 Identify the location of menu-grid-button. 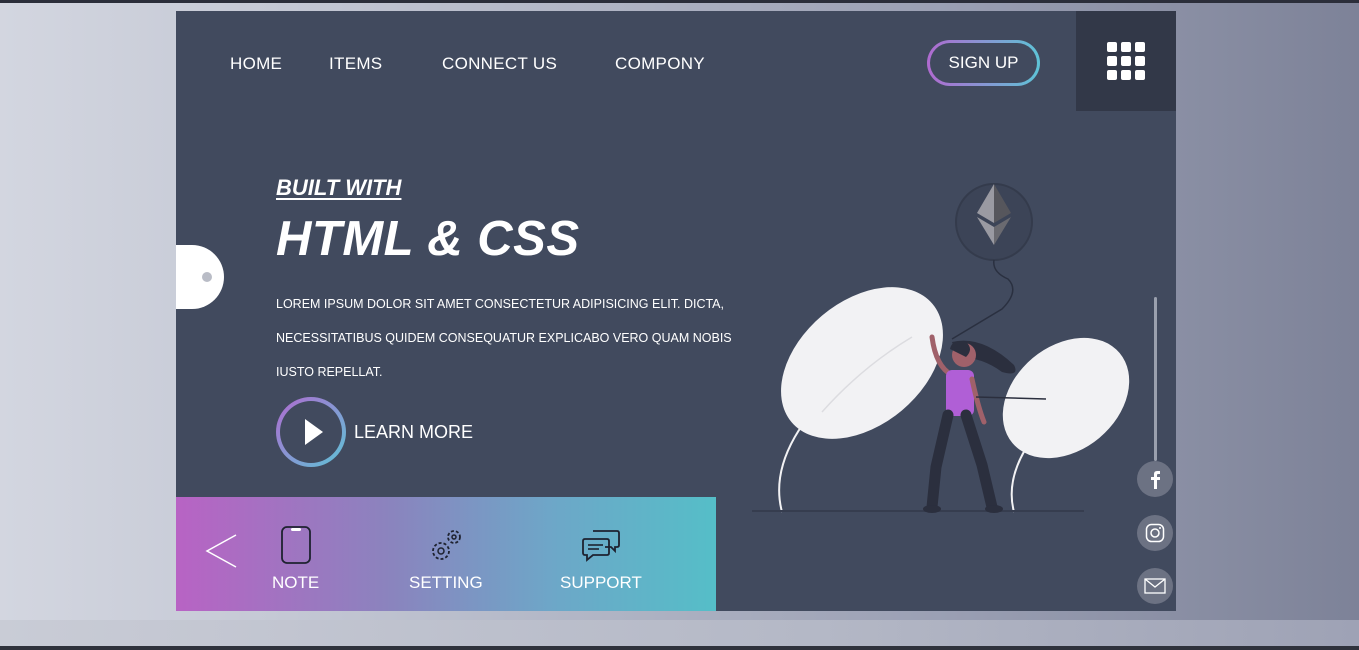
(1126, 61).